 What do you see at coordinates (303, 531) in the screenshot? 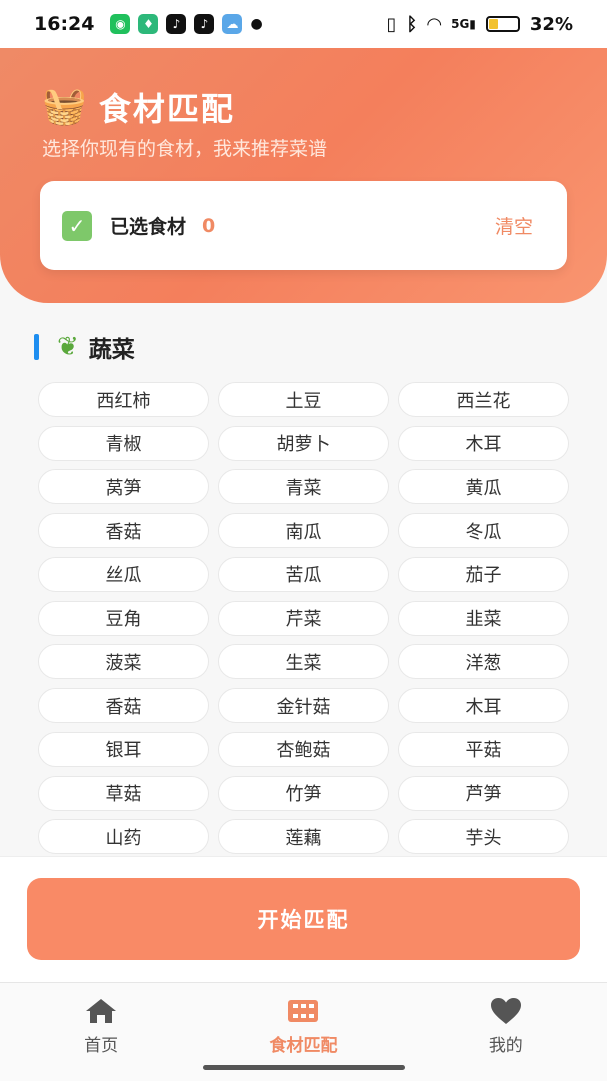
I see `ingredient-chip: 南瓜` at bounding box center [303, 531].